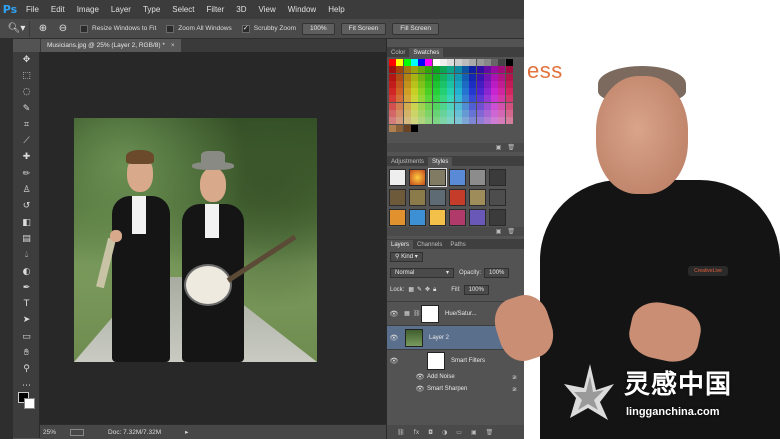 This screenshot has height=439, width=780. Describe the element at coordinates (121, 9) in the screenshot. I see `menu-layer: Layer` at that location.